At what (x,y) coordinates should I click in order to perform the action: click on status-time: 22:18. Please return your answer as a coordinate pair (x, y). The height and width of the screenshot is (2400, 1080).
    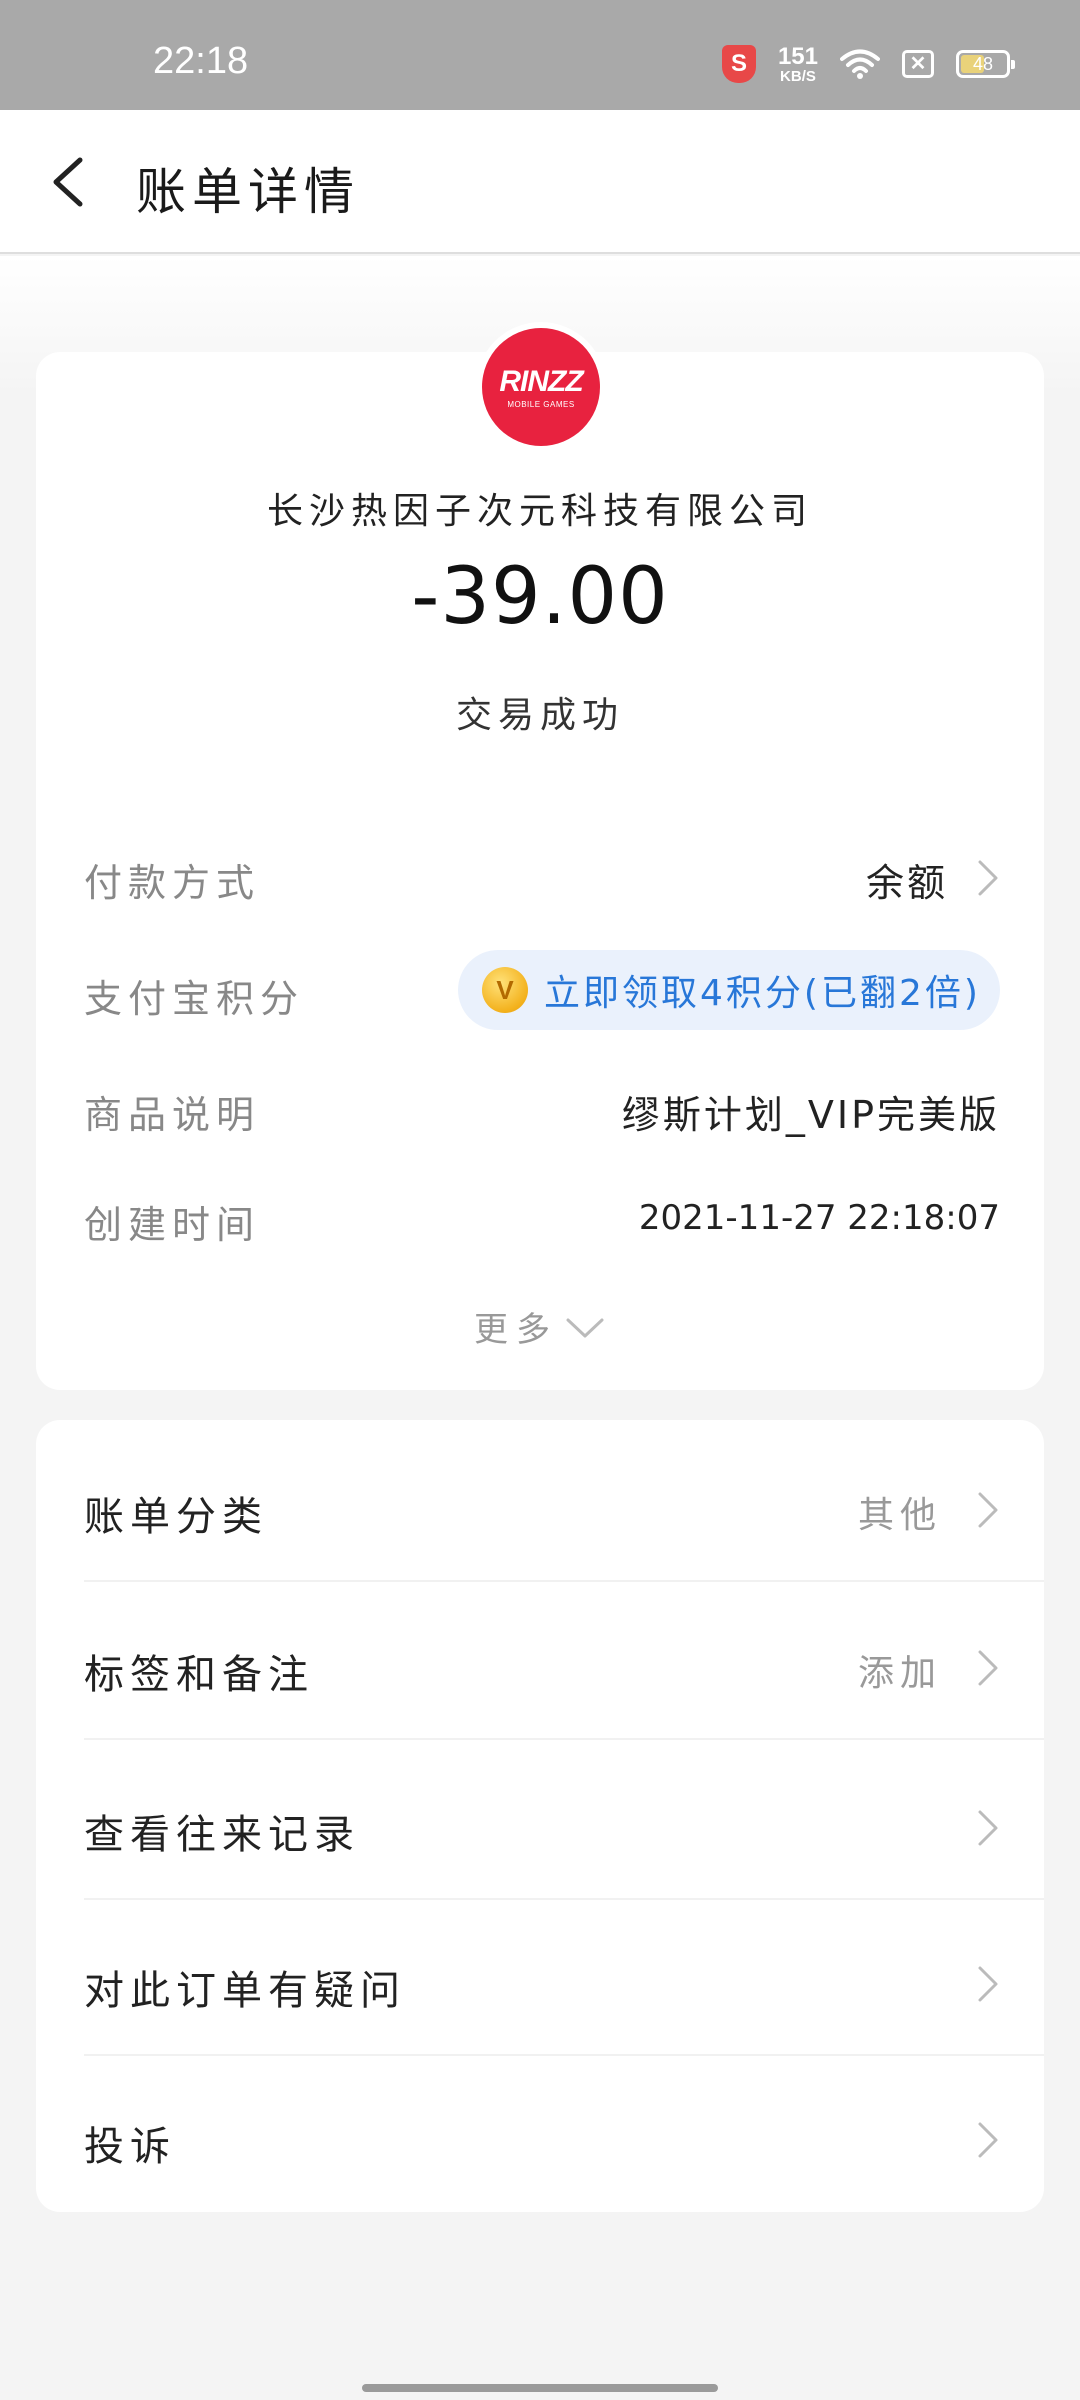
    Looking at the image, I should click on (201, 61).